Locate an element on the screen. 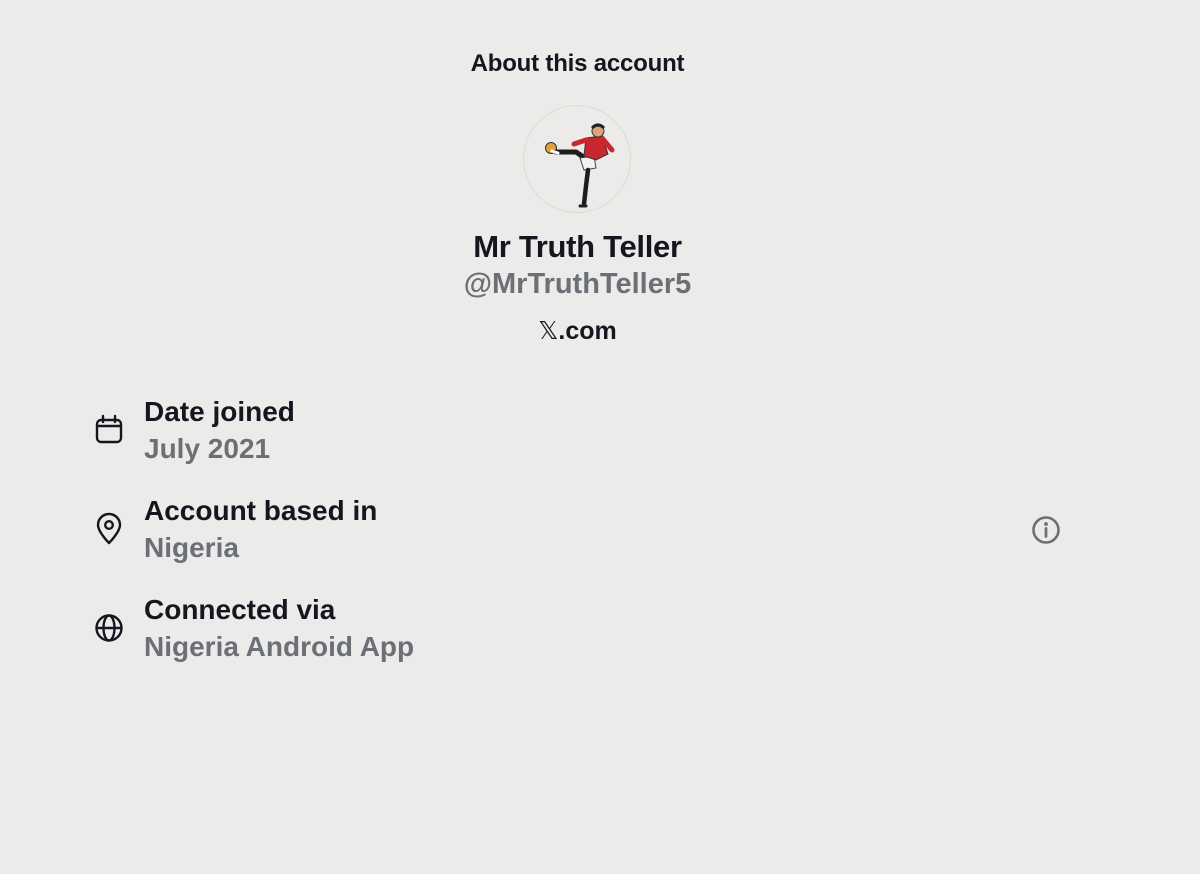  location-pin-icon is located at coordinates (109, 528).